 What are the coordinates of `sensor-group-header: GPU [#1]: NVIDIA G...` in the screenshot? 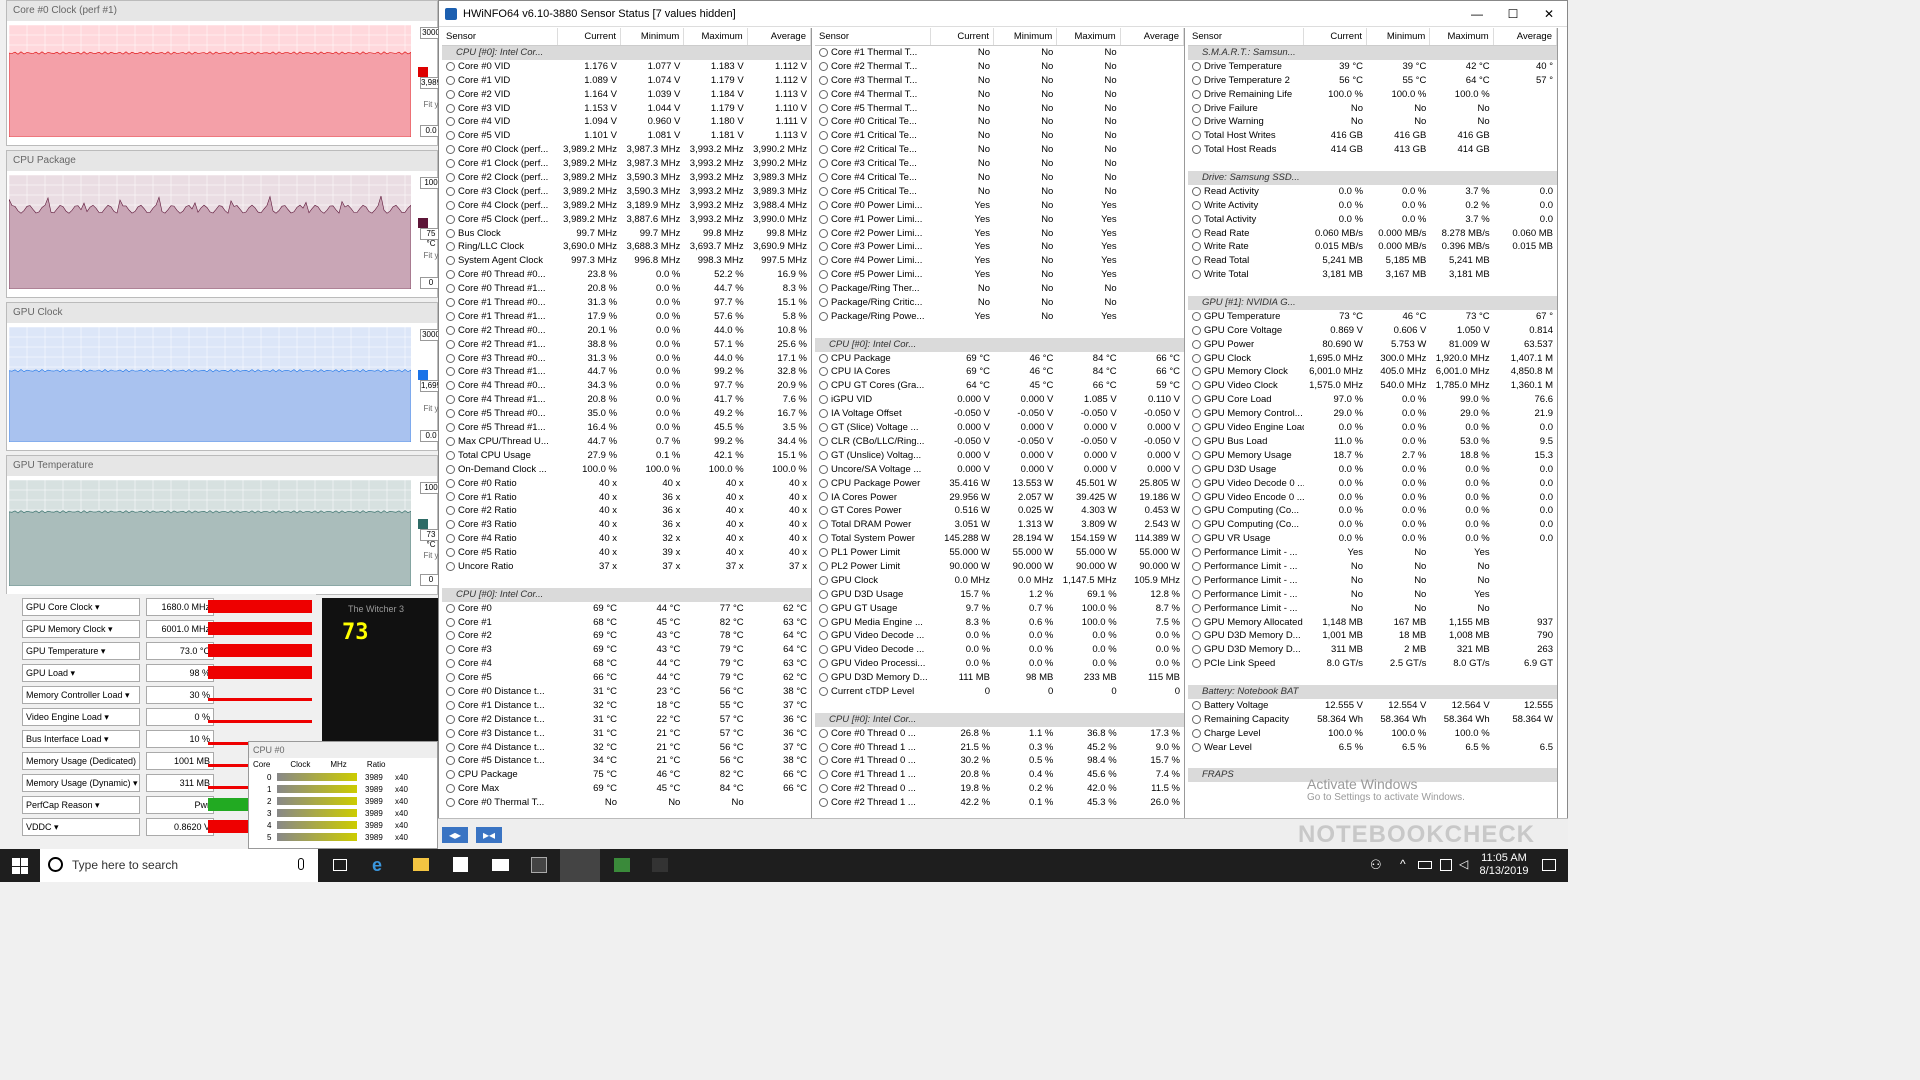 It's located at (1372, 303).